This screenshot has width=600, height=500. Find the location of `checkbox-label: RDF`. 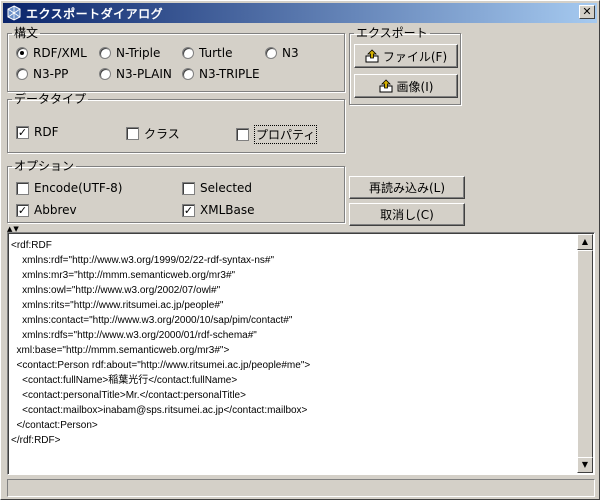

checkbox-label: RDF is located at coordinates (46, 132).